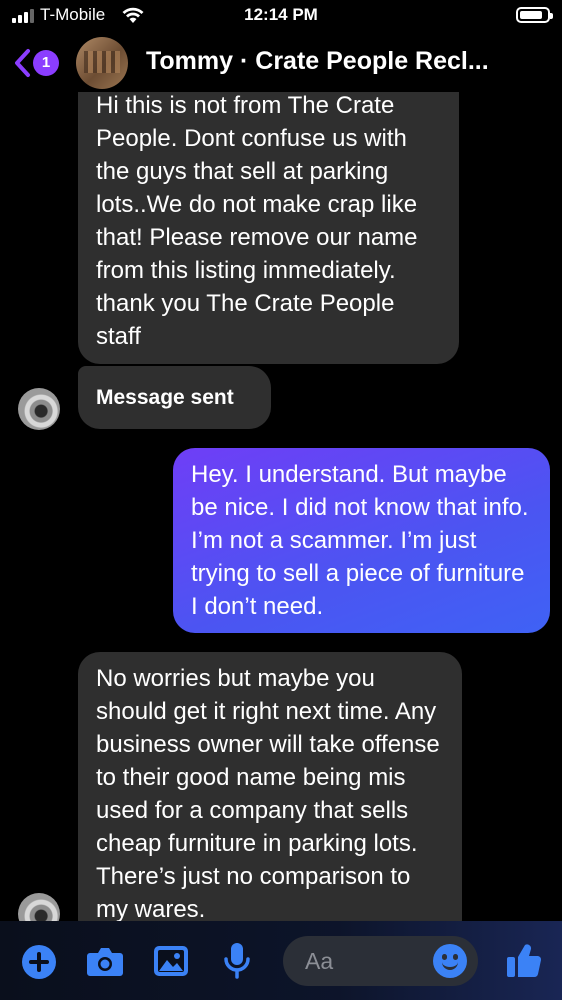 This screenshot has height=1000, width=562. I want to click on sender-avatar, so click(39, 409).